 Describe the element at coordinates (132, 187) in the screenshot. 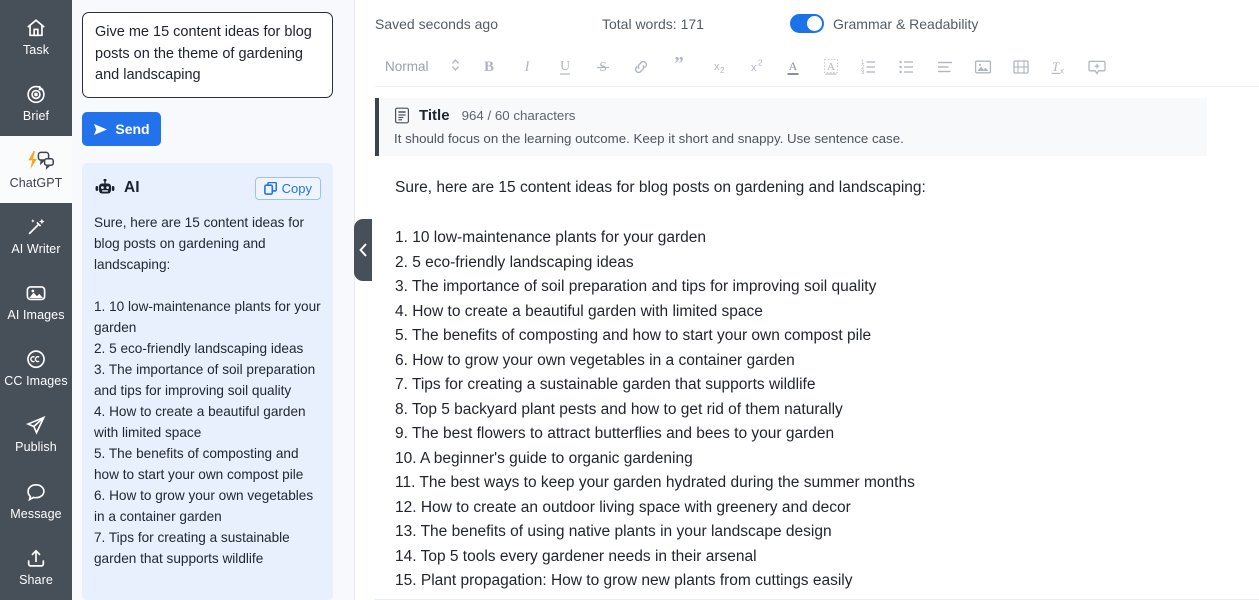

I see `ai-label: AI` at that location.